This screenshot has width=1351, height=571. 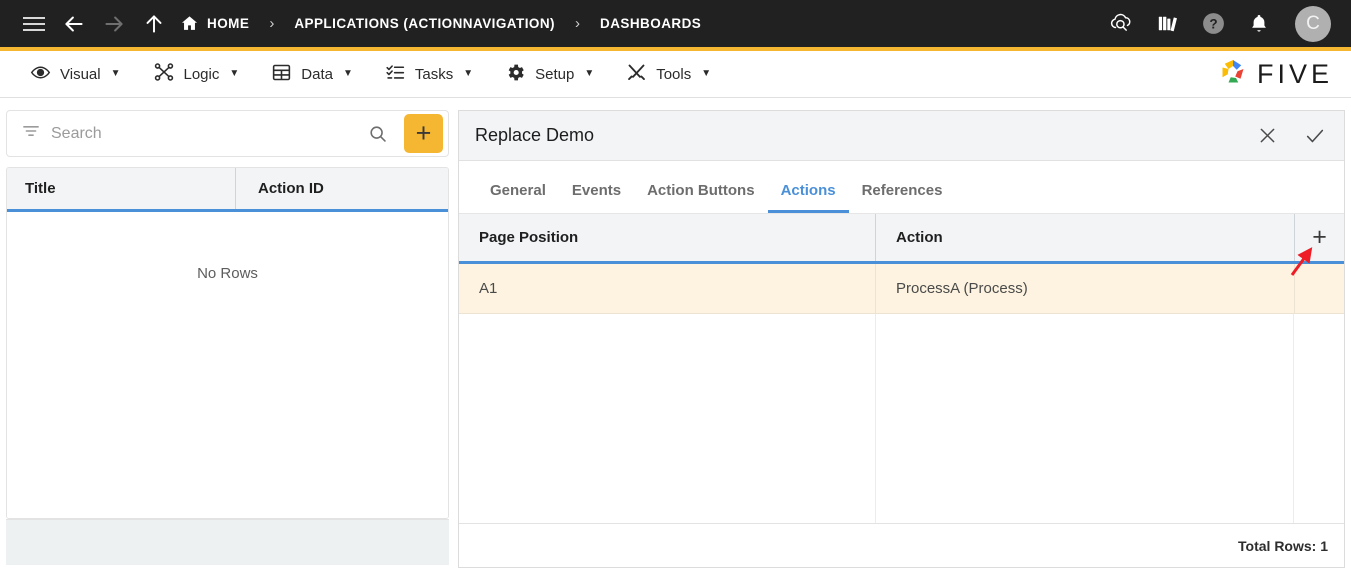 I want to click on left-grid-footer, so click(x=227, y=542).